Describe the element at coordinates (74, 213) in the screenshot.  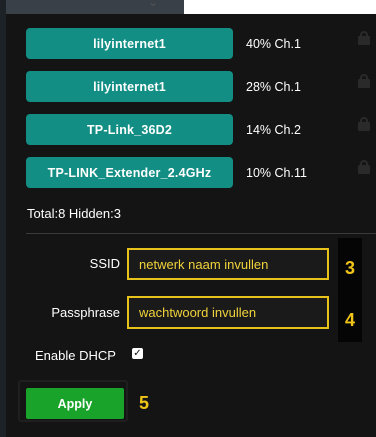
I see `network-summary: Total:8 Hidden:3` at that location.